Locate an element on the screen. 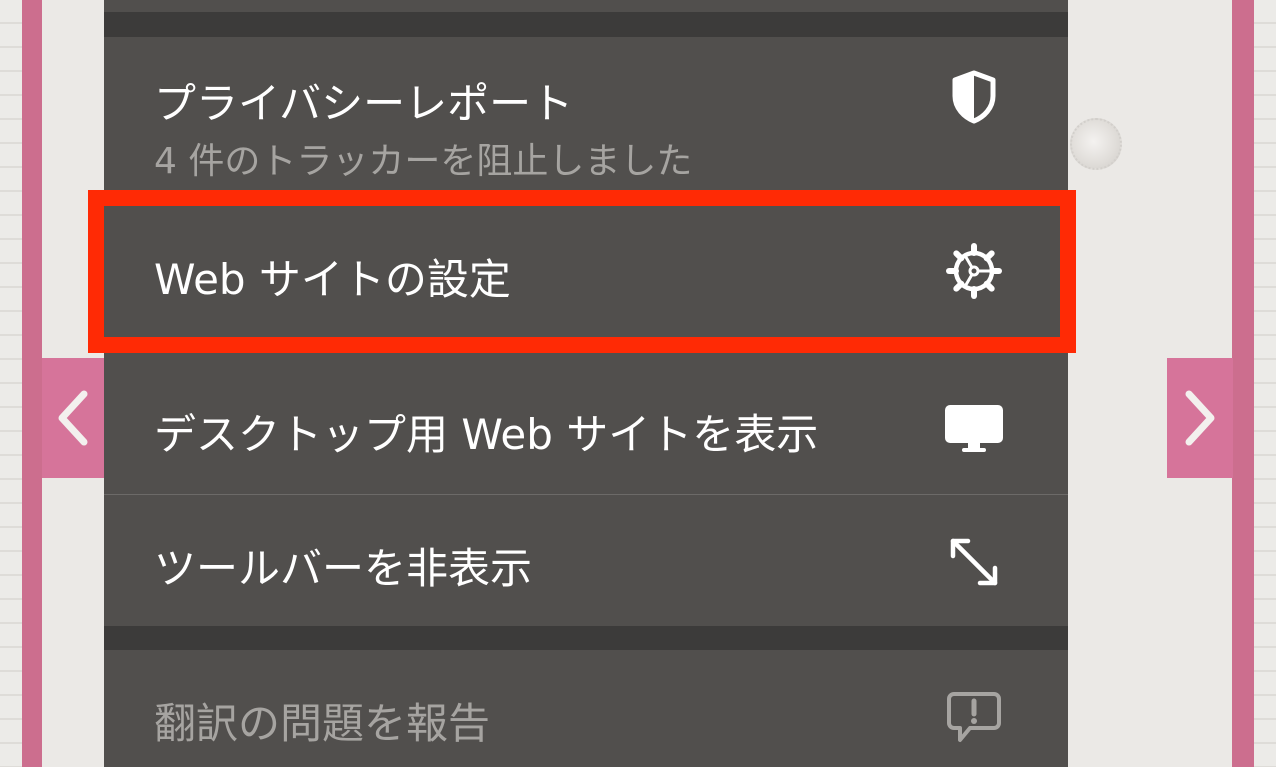  expand-arrows-icon is located at coordinates (974, 562).